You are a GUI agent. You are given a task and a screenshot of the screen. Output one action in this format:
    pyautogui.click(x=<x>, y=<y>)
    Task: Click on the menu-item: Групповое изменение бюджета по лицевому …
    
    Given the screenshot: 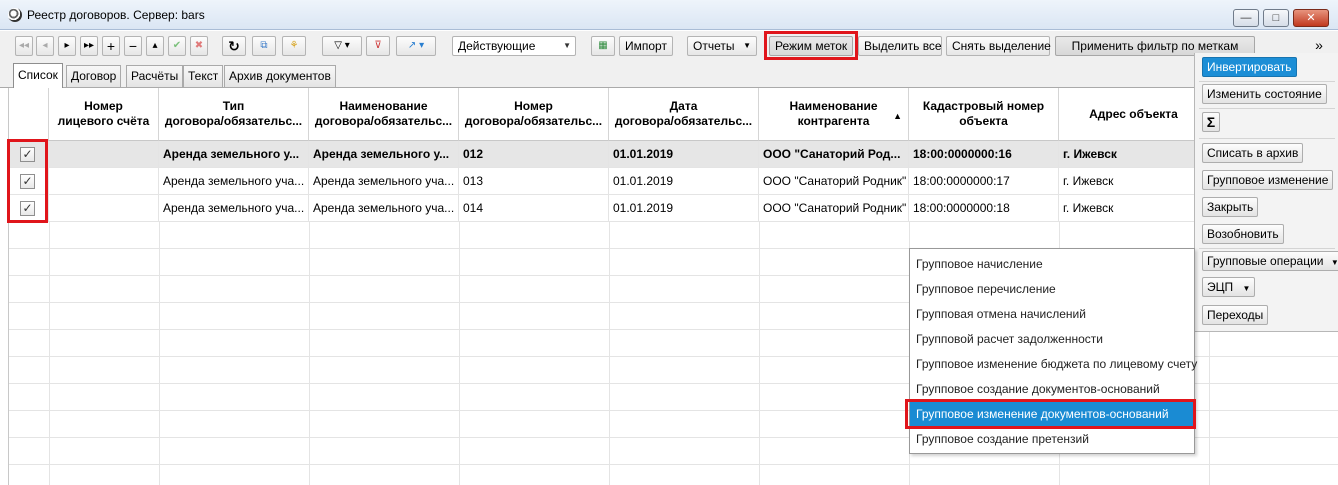 What is the action you would take?
    pyautogui.click(x=1053, y=364)
    